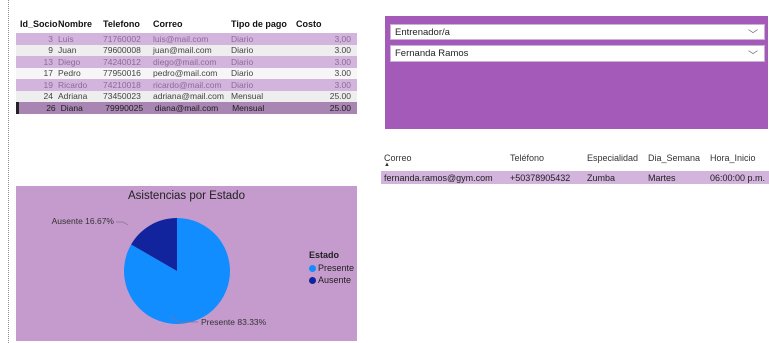 The width and height of the screenshot is (769, 343). Describe the element at coordinates (422, 32) in the screenshot. I see `trainer-field-label: Entrenador/a` at that location.